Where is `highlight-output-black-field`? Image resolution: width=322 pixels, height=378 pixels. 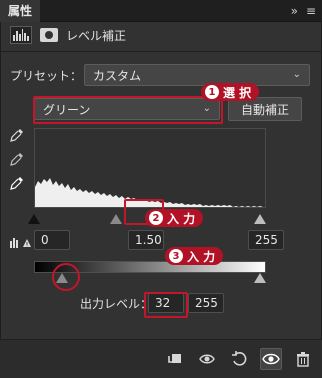
highlight-output-black-field is located at coordinates (166, 305).